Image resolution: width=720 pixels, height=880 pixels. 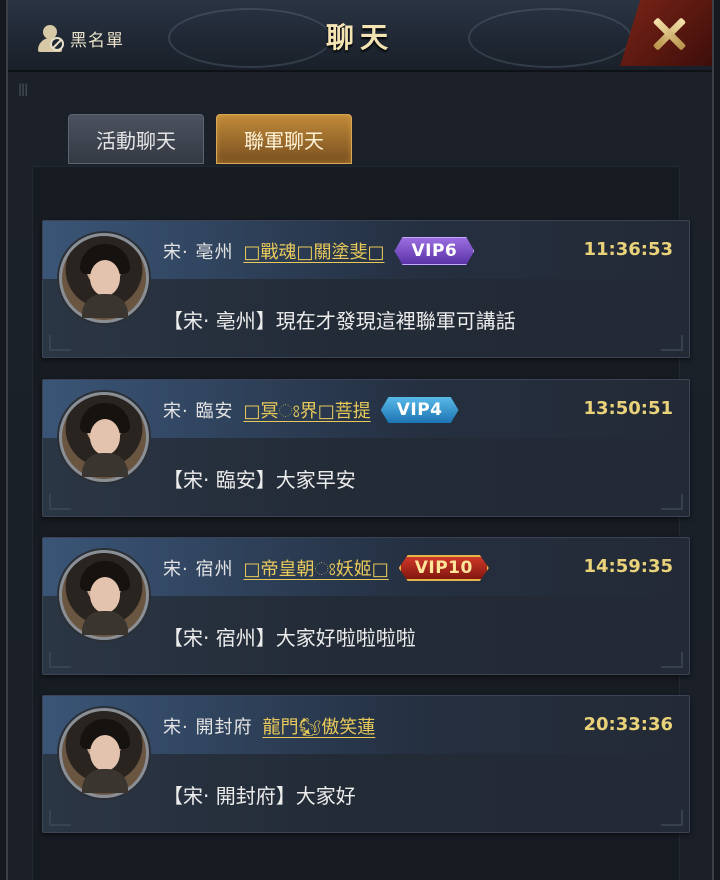 I want to click on chat-tabs: 活動聊天 聯軍聊天, so click(x=210, y=139).